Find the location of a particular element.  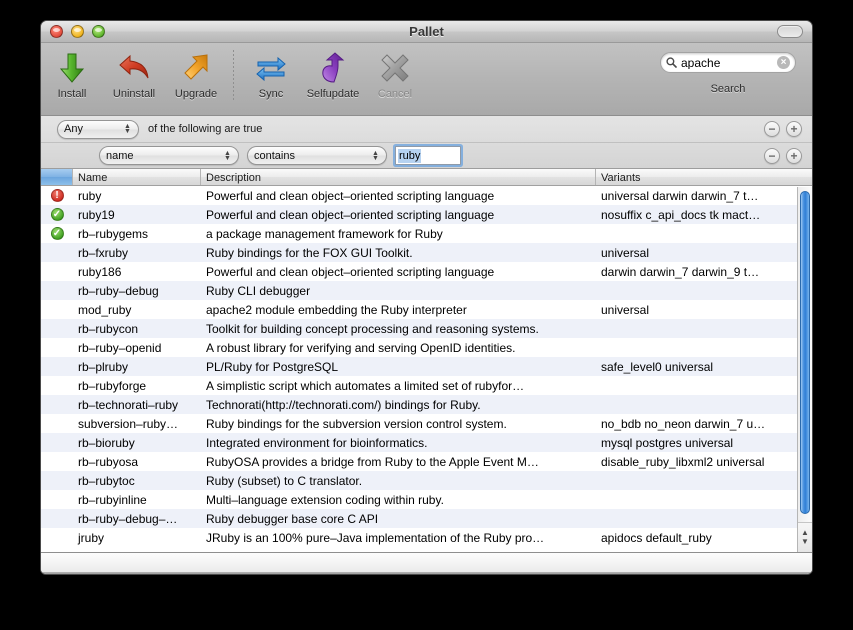

minimize-button is located at coordinates (77, 31).